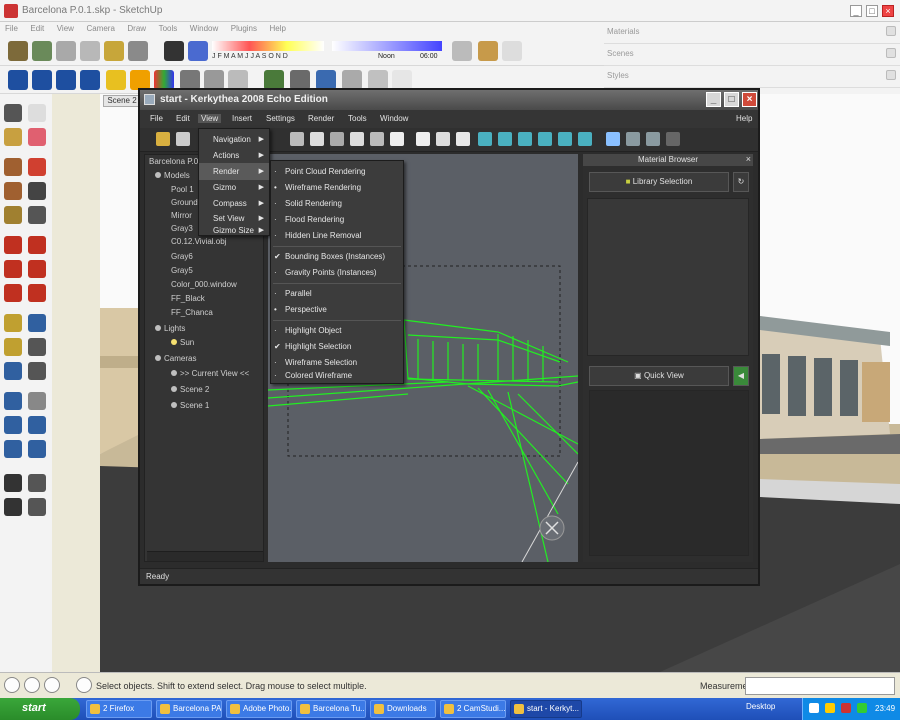 The image size is (900, 720). What do you see at coordinates (357, 118) in the screenshot?
I see `kt-menu-tools: Tools` at bounding box center [357, 118].